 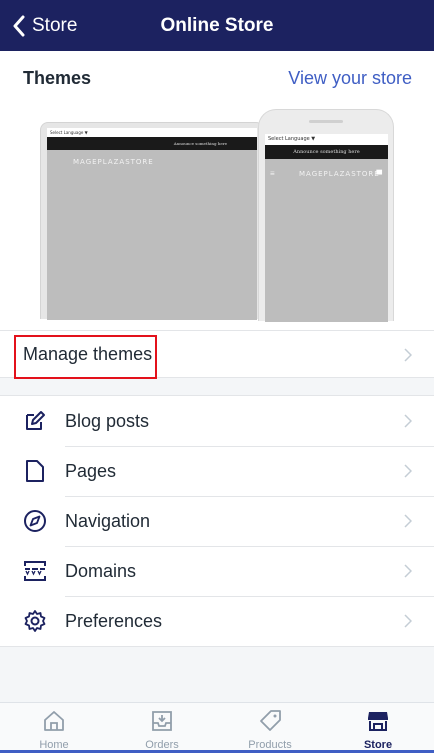 What do you see at coordinates (217, 621) in the screenshot?
I see `menu-item-preferences: Preferences` at bounding box center [217, 621].